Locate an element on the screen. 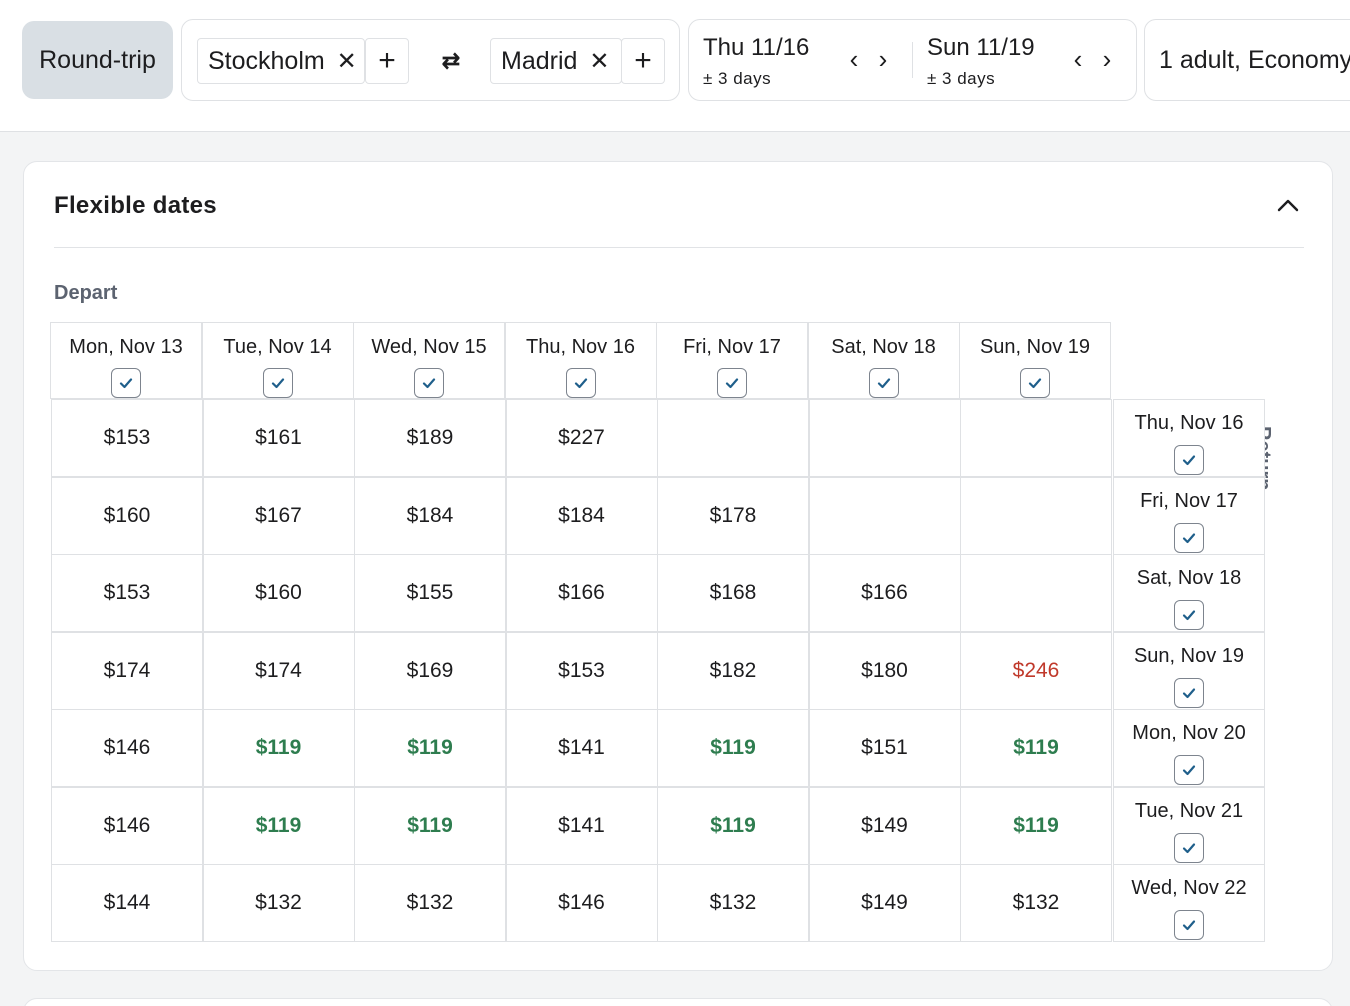  price-cell: $169 is located at coordinates (430, 670).